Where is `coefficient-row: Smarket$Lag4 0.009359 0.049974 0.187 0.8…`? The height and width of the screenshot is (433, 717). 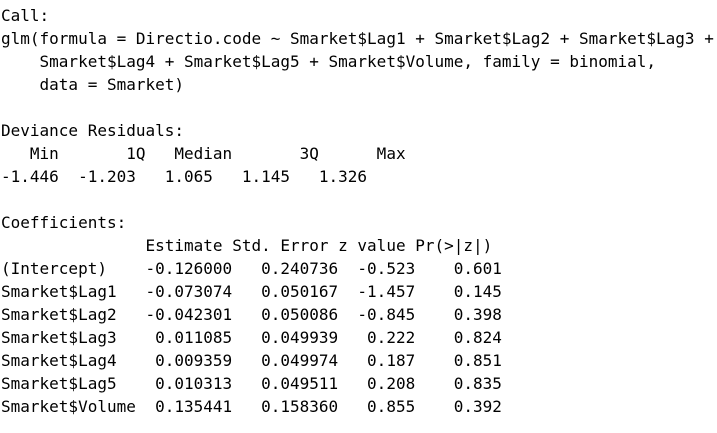
coefficient-row: Smarket$Lag4 0.009359 0.049974 0.187 0.8… is located at coordinates (251, 360).